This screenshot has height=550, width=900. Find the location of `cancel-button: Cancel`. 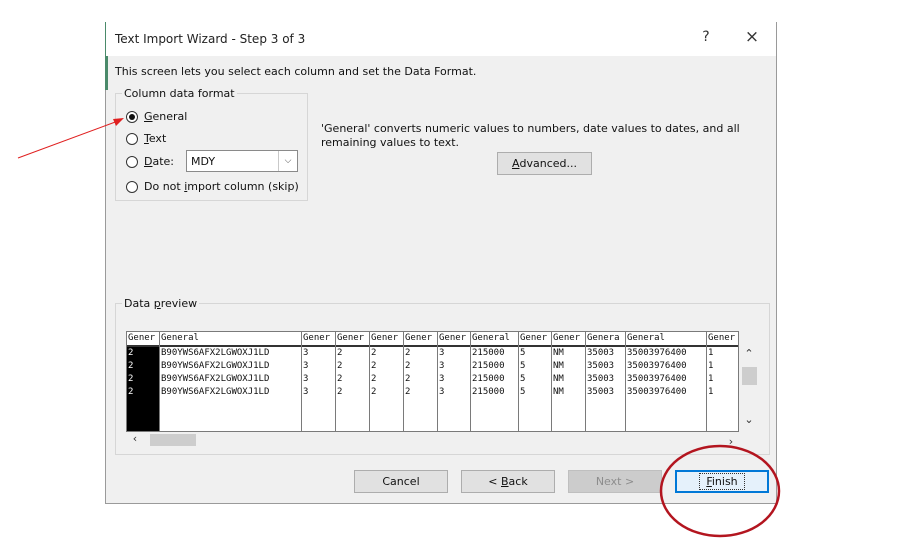

cancel-button: Cancel is located at coordinates (401, 481).